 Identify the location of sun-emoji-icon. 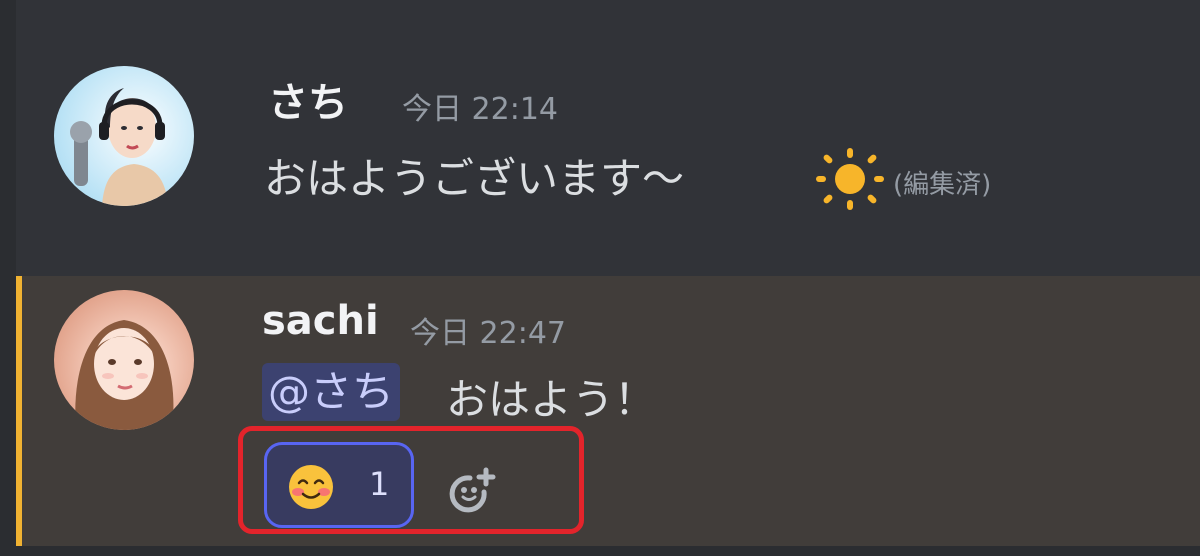
(850, 179).